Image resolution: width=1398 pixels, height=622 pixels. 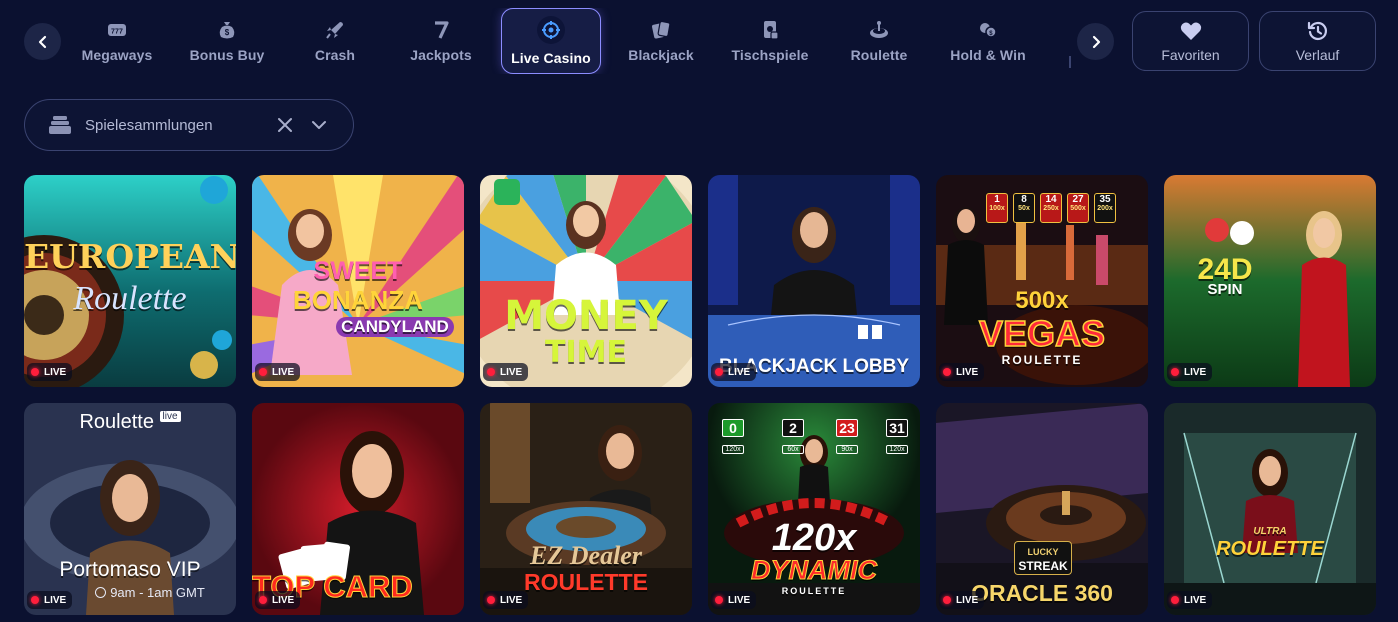 I want to click on game-title-line2: BONANZA, so click(x=358, y=300).